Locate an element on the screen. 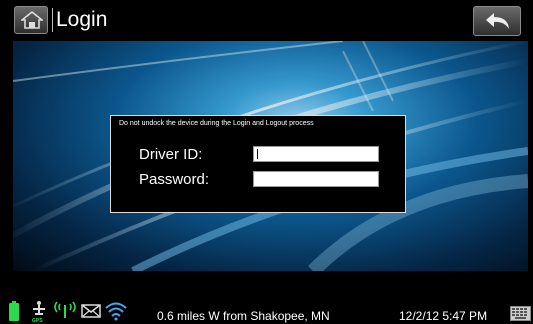 This screenshot has height=324, width=533. datetime-text: 12/2/12 5:47 PM is located at coordinates (443, 316).